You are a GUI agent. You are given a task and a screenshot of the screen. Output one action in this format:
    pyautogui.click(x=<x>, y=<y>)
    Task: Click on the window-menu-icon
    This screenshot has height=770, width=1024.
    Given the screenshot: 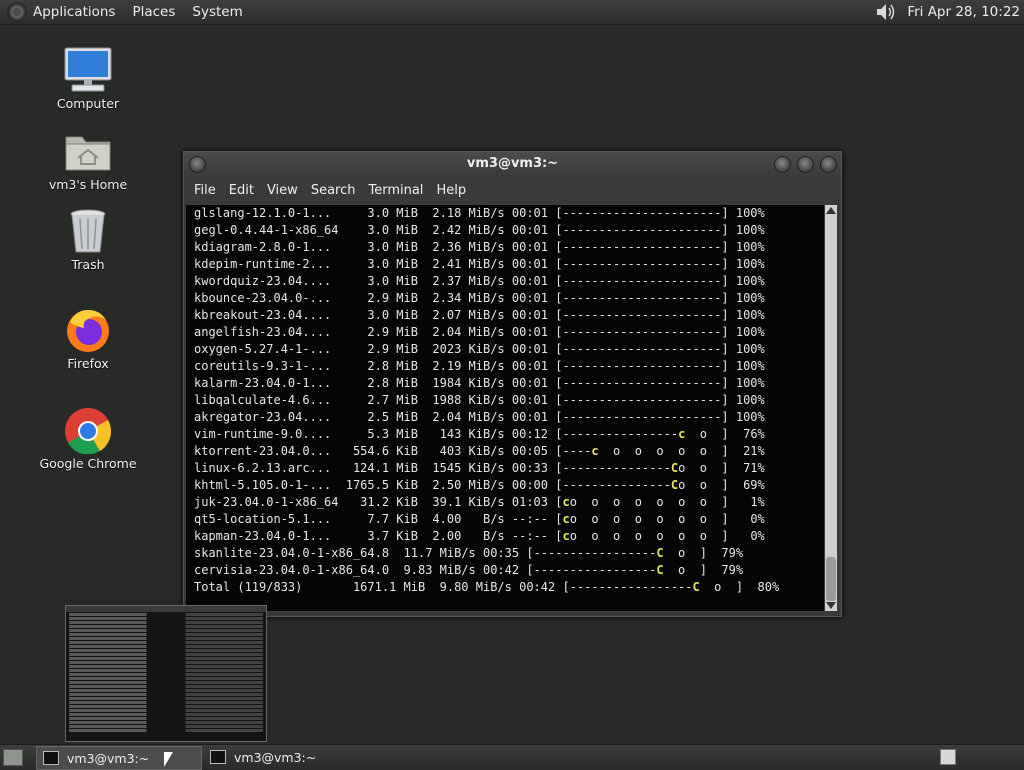 What is the action you would take?
    pyautogui.click(x=197, y=164)
    